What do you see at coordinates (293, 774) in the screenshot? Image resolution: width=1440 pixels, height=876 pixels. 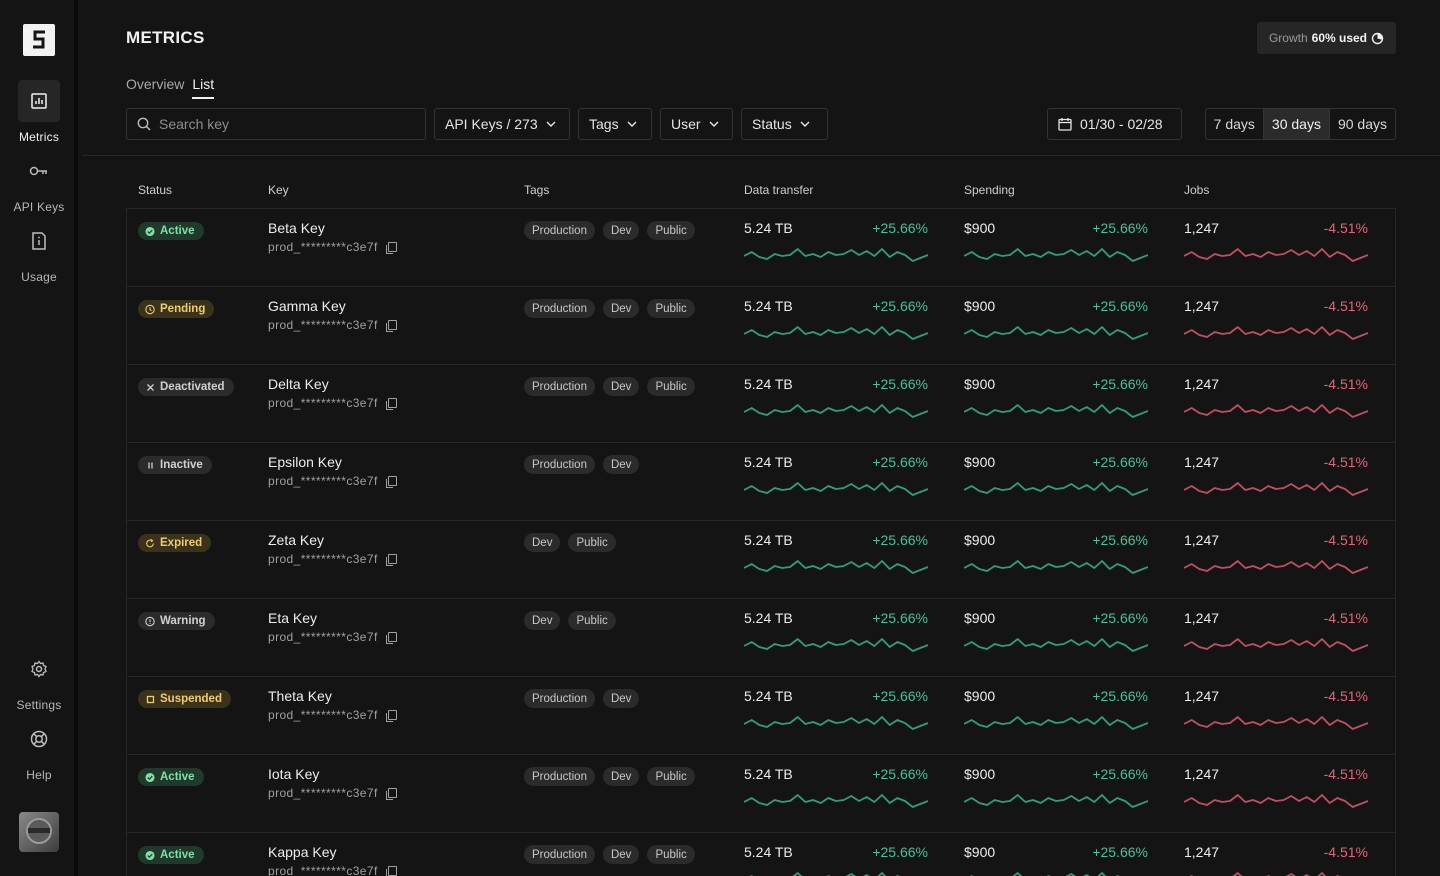 I see `key-name: Iota Key` at bounding box center [293, 774].